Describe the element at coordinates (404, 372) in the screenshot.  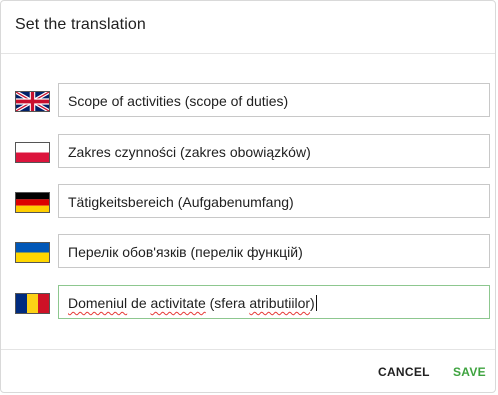
I see `cancel-button: CANCEL` at that location.